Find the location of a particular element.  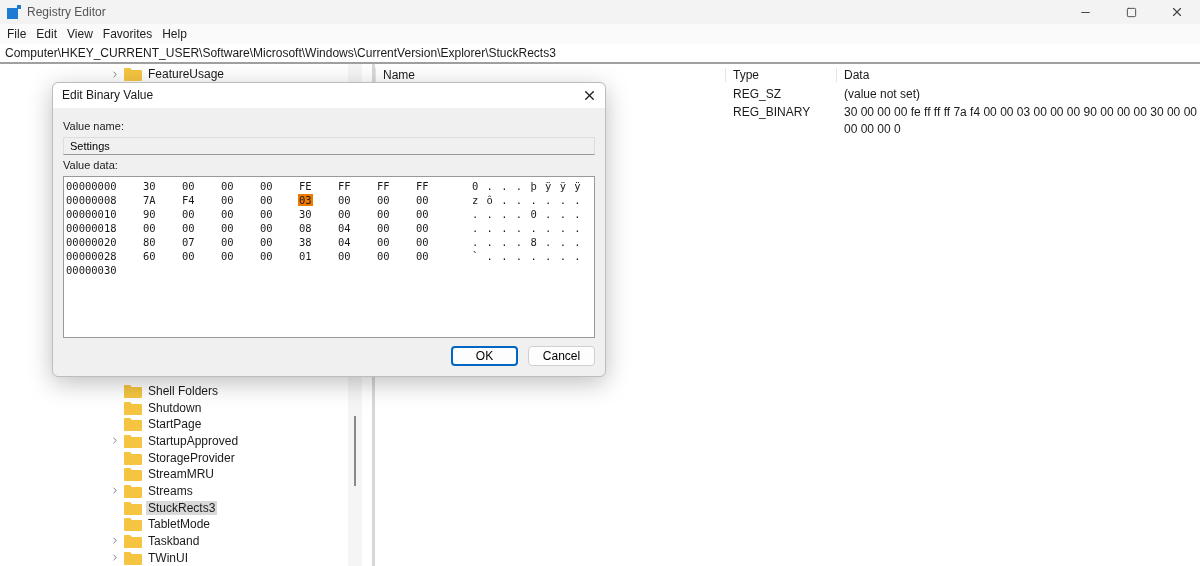

hex-editor is located at coordinates (329, 257).